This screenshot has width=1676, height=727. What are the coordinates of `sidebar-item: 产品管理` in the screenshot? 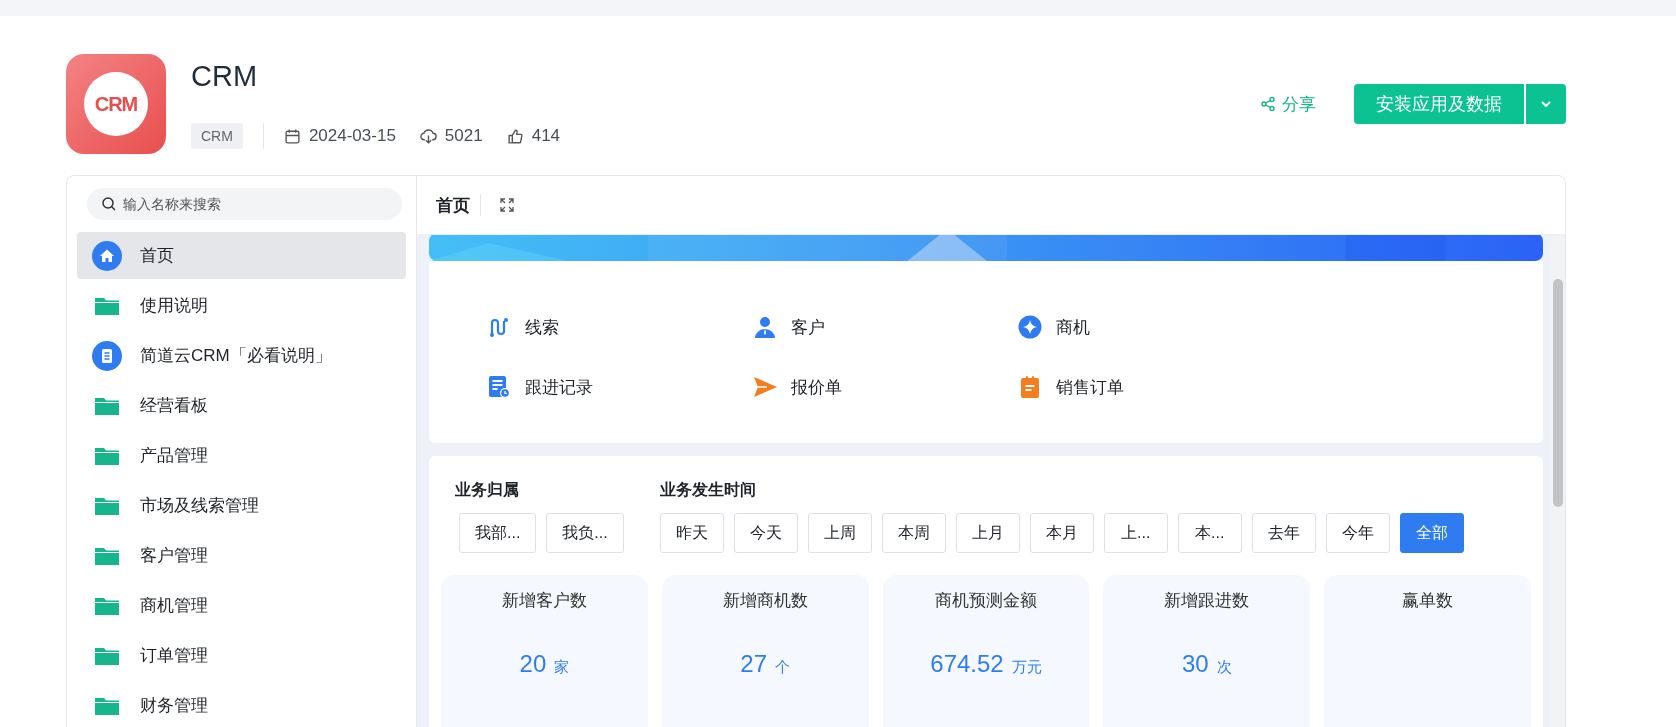 It's located at (241, 455).